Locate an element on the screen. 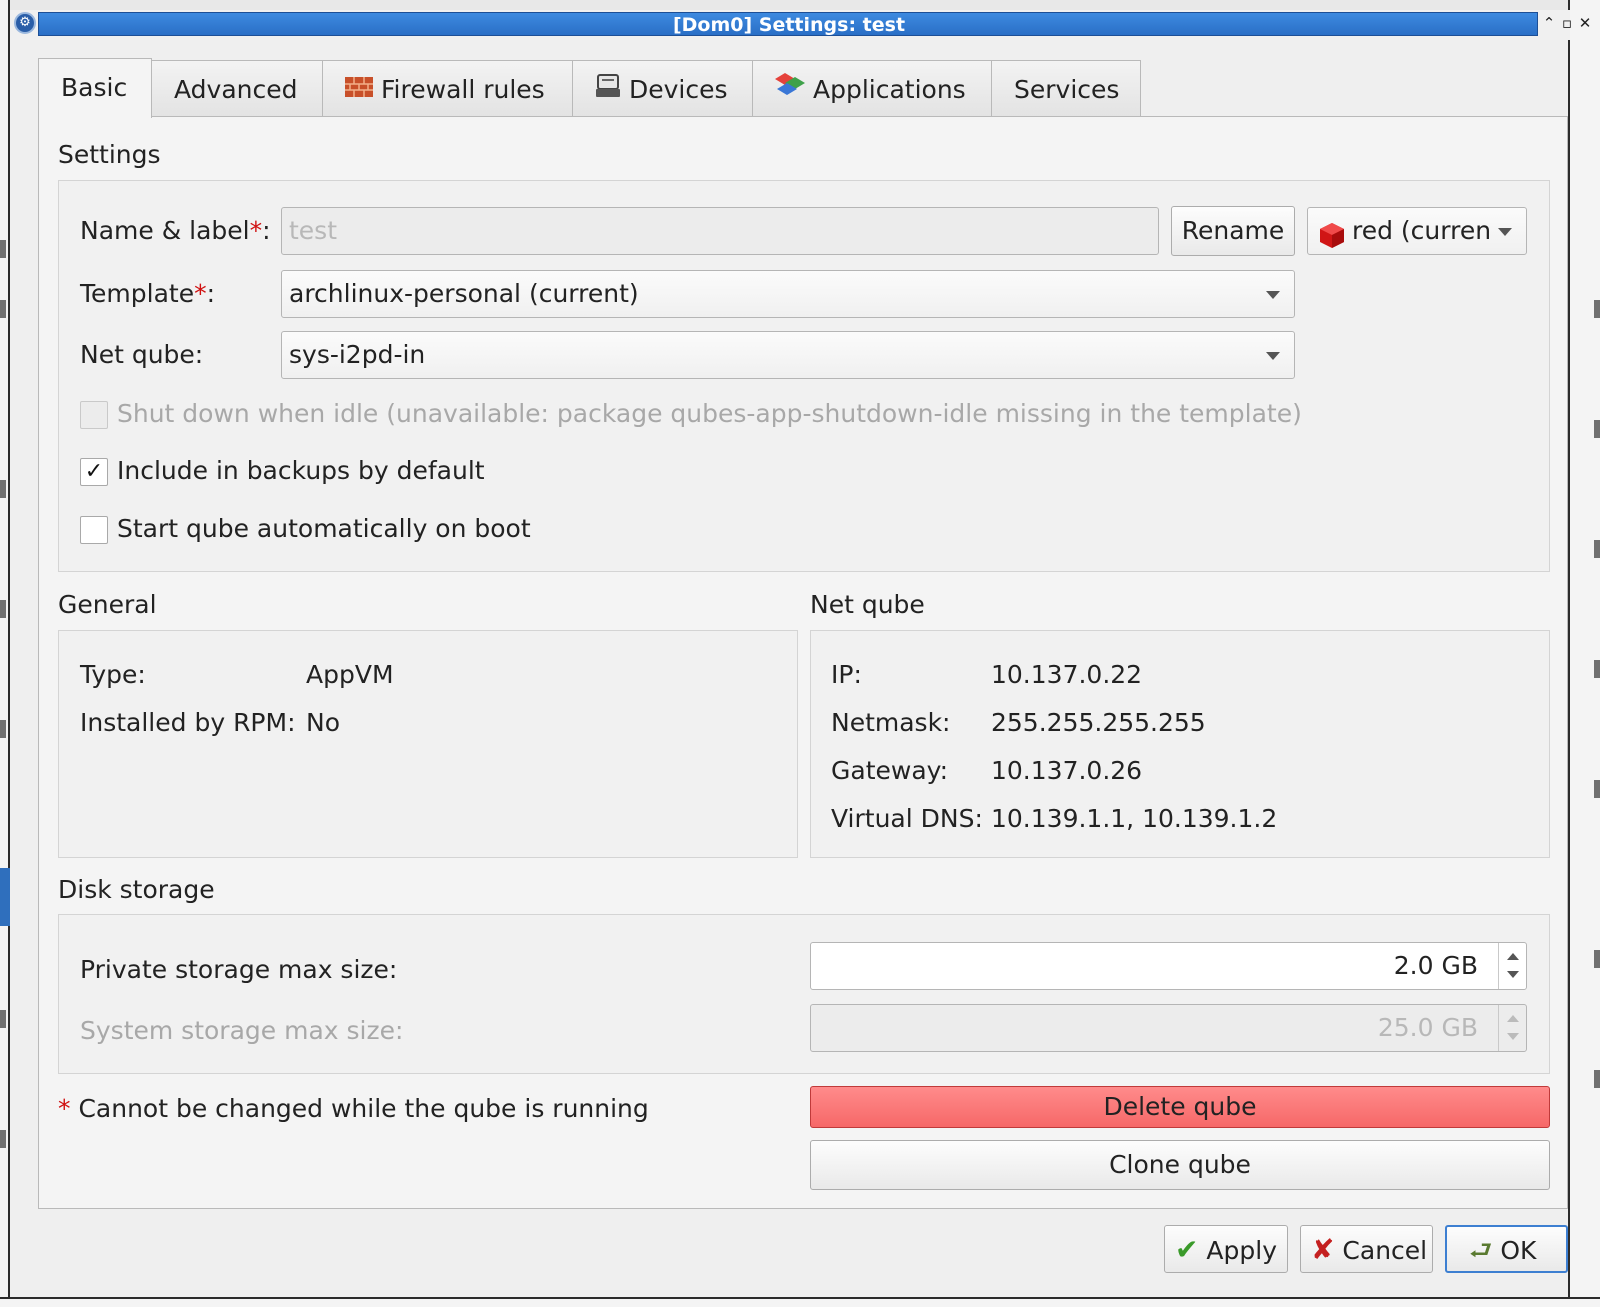 The width and height of the screenshot is (1600, 1307). type-label: Type: is located at coordinates (113, 674).